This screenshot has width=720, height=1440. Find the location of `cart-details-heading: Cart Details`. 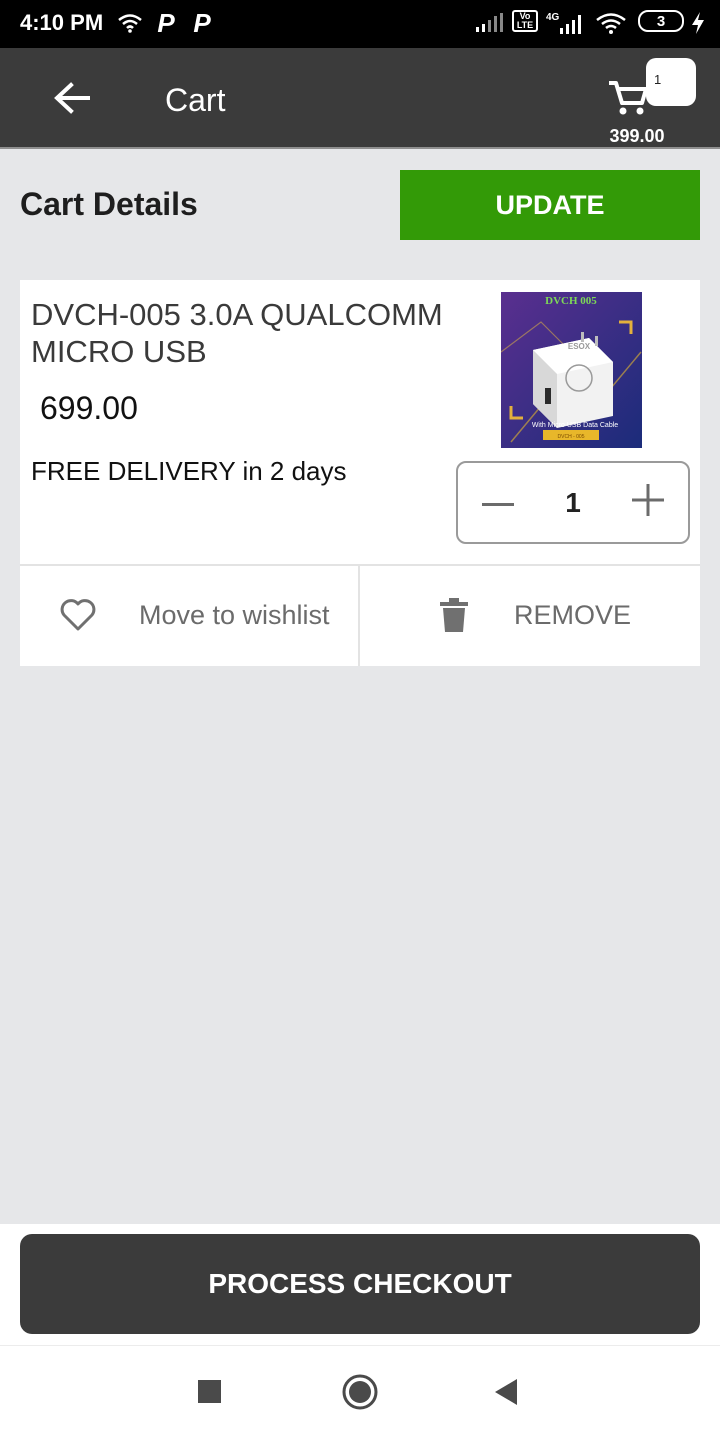

cart-details-heading: Cart Details is located at coordinates (109, 204).